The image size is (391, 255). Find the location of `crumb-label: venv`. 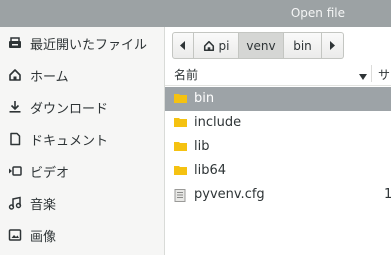

crumb-label: venv is located at coordinates (261, 45).